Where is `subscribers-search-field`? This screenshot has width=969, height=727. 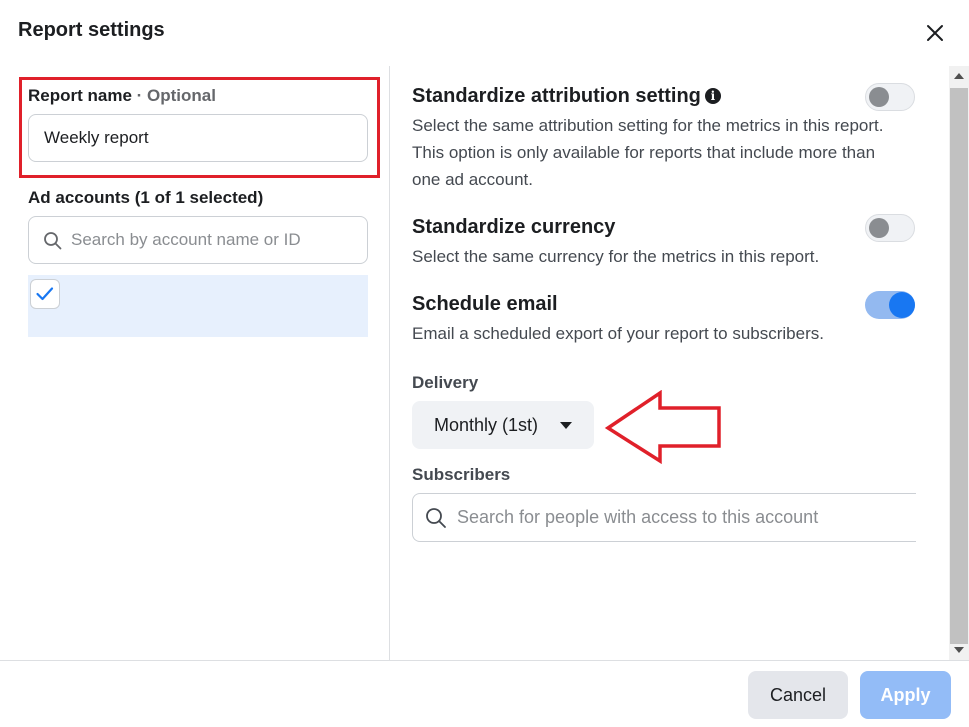 subscribers-search-field is located at coordinates (664, 517).